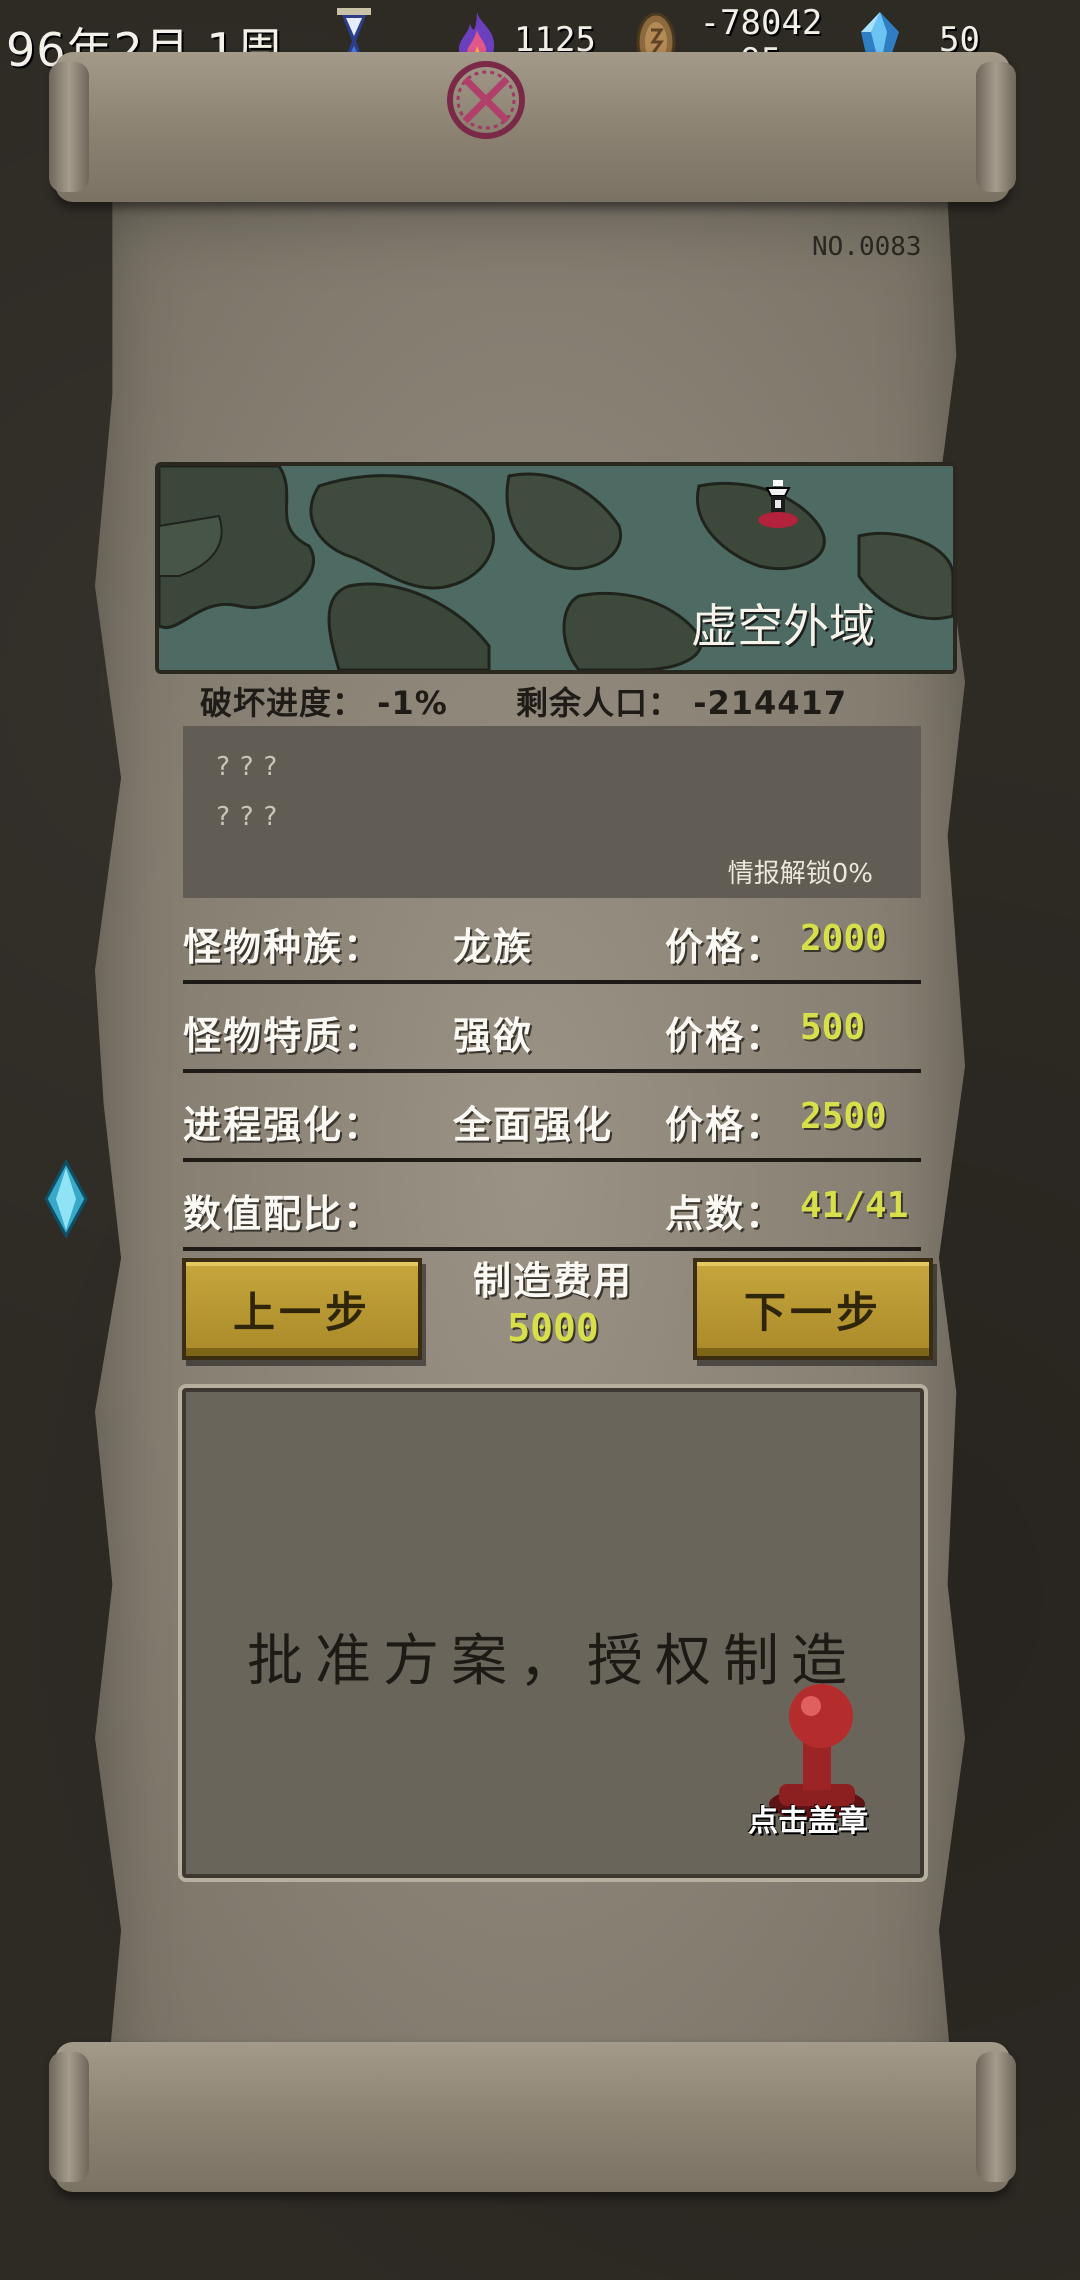  What do you see at coordinates (302, 1309) in the screenshot?
I see `prev-step-button: 上一步` at bounding box center [302, 1309].